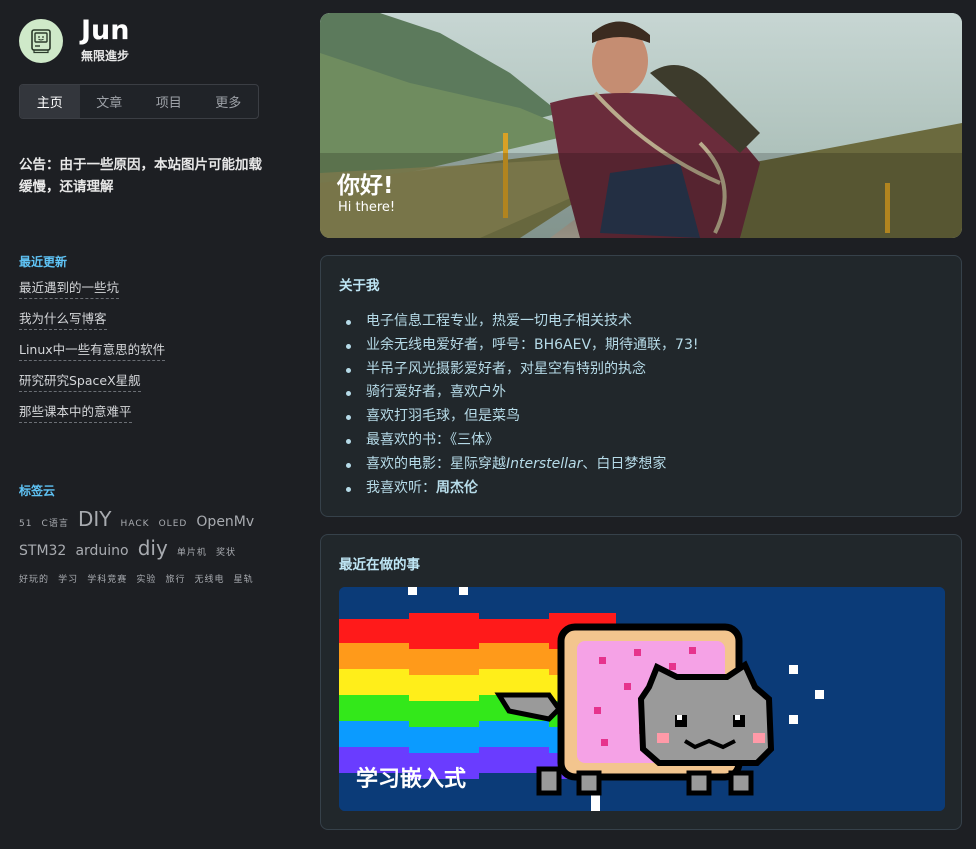  What do you see at coordinates (641, 489) in the screenshot?
I see `list-item-music: 我喜欢听：周杰伦` at bounding box center [641, 489].